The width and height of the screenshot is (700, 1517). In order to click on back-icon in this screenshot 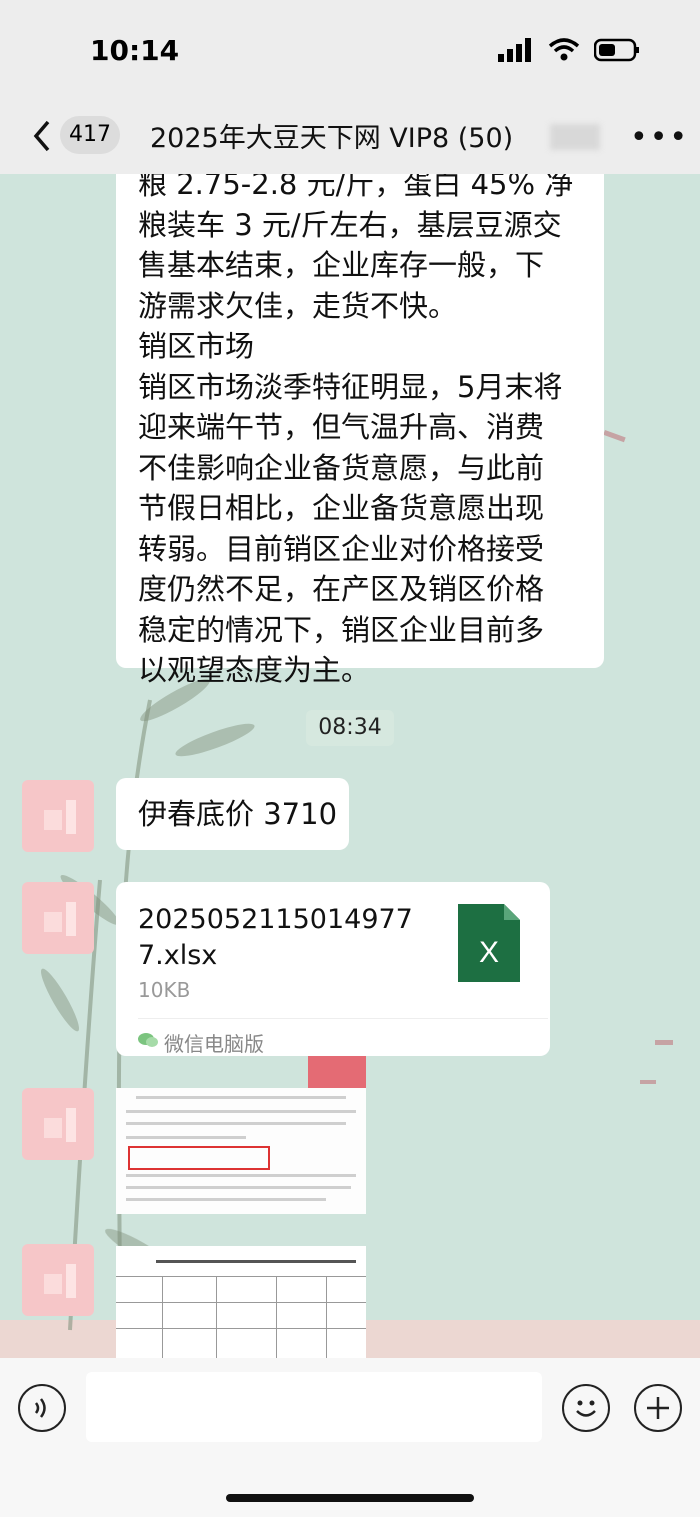, I will do `click(43, 136)`.